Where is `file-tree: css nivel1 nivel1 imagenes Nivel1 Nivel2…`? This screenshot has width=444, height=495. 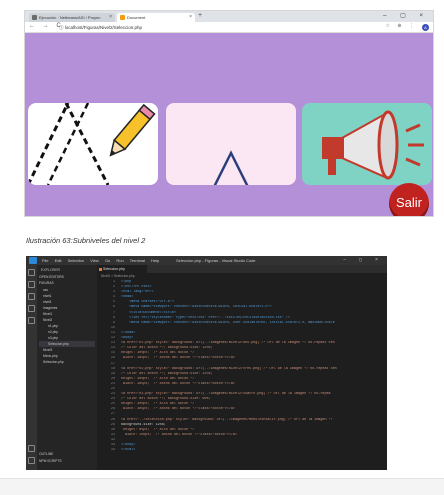 file-tree: css nivel1 nivel1 imagenes Nivel1 Nivel2… is located at coordinates (67, 326).